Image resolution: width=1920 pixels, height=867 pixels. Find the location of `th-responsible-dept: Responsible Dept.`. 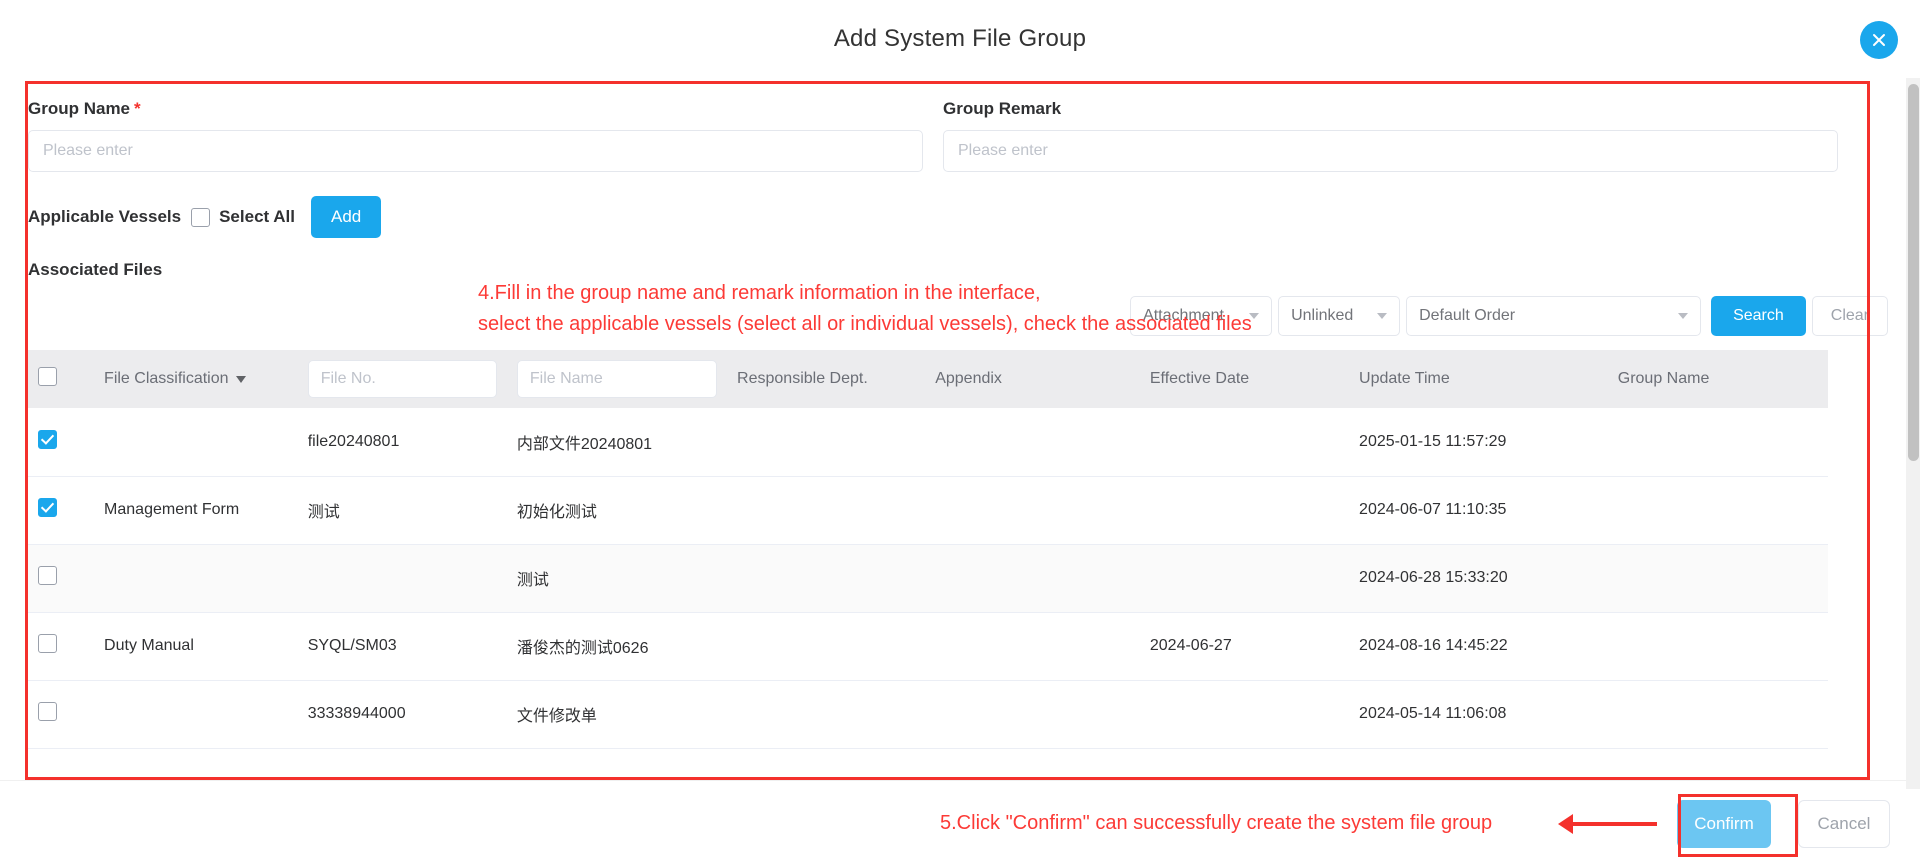

th-responsible-dept: Responsible Dept. is located at coordinates (802, 378).